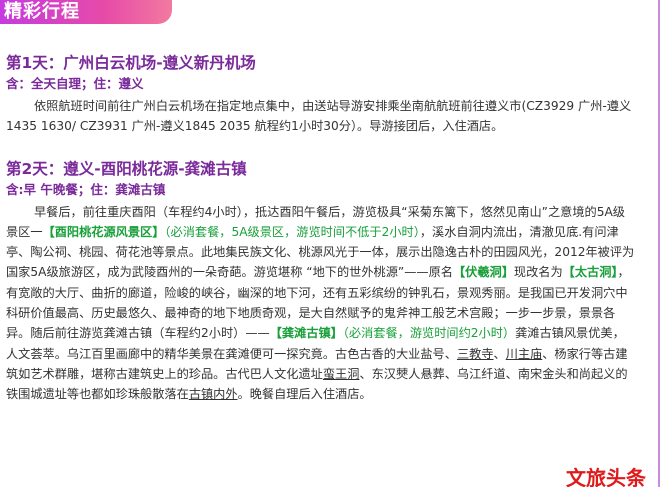 The height and width of the screenshot is (487, 668). What do you see at coordinates (341, 374) in the screenshot?
I see `link-manwang-cave: 蛮王洞` at bounding box center [341, 374].